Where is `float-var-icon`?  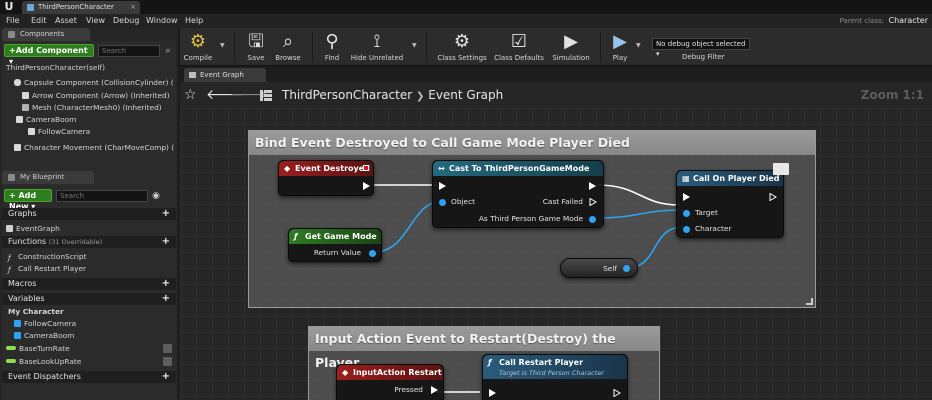
float-var-icon is located at coordinates (11, 361).